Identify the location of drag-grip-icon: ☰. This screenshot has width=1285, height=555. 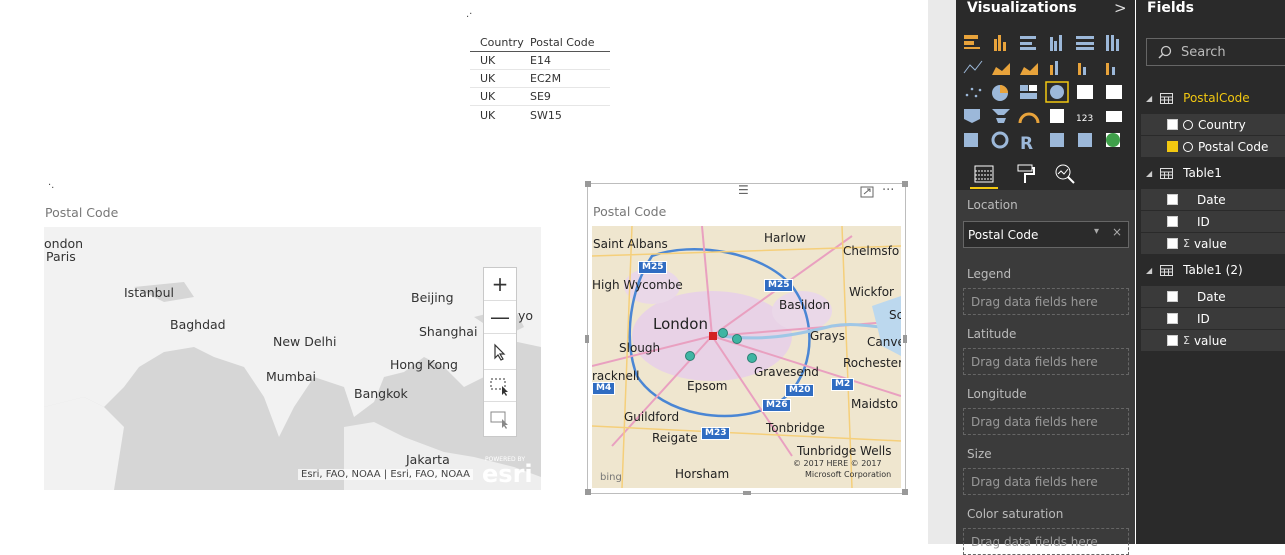
(743, 190).